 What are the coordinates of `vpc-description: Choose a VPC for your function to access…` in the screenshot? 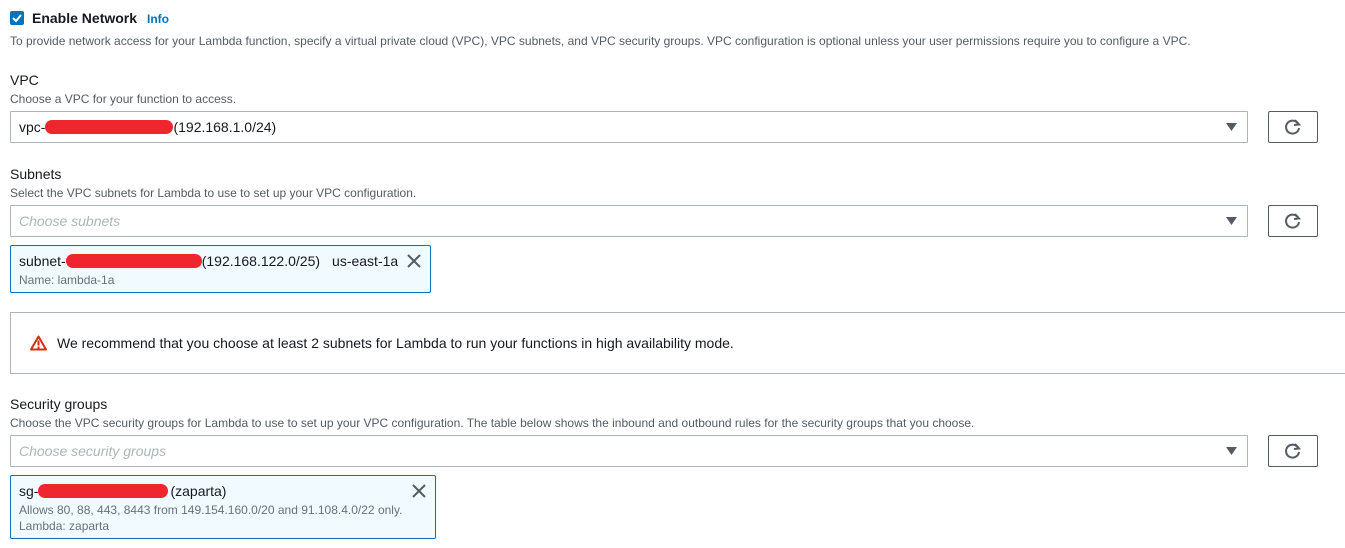 It's located at (123, 99).